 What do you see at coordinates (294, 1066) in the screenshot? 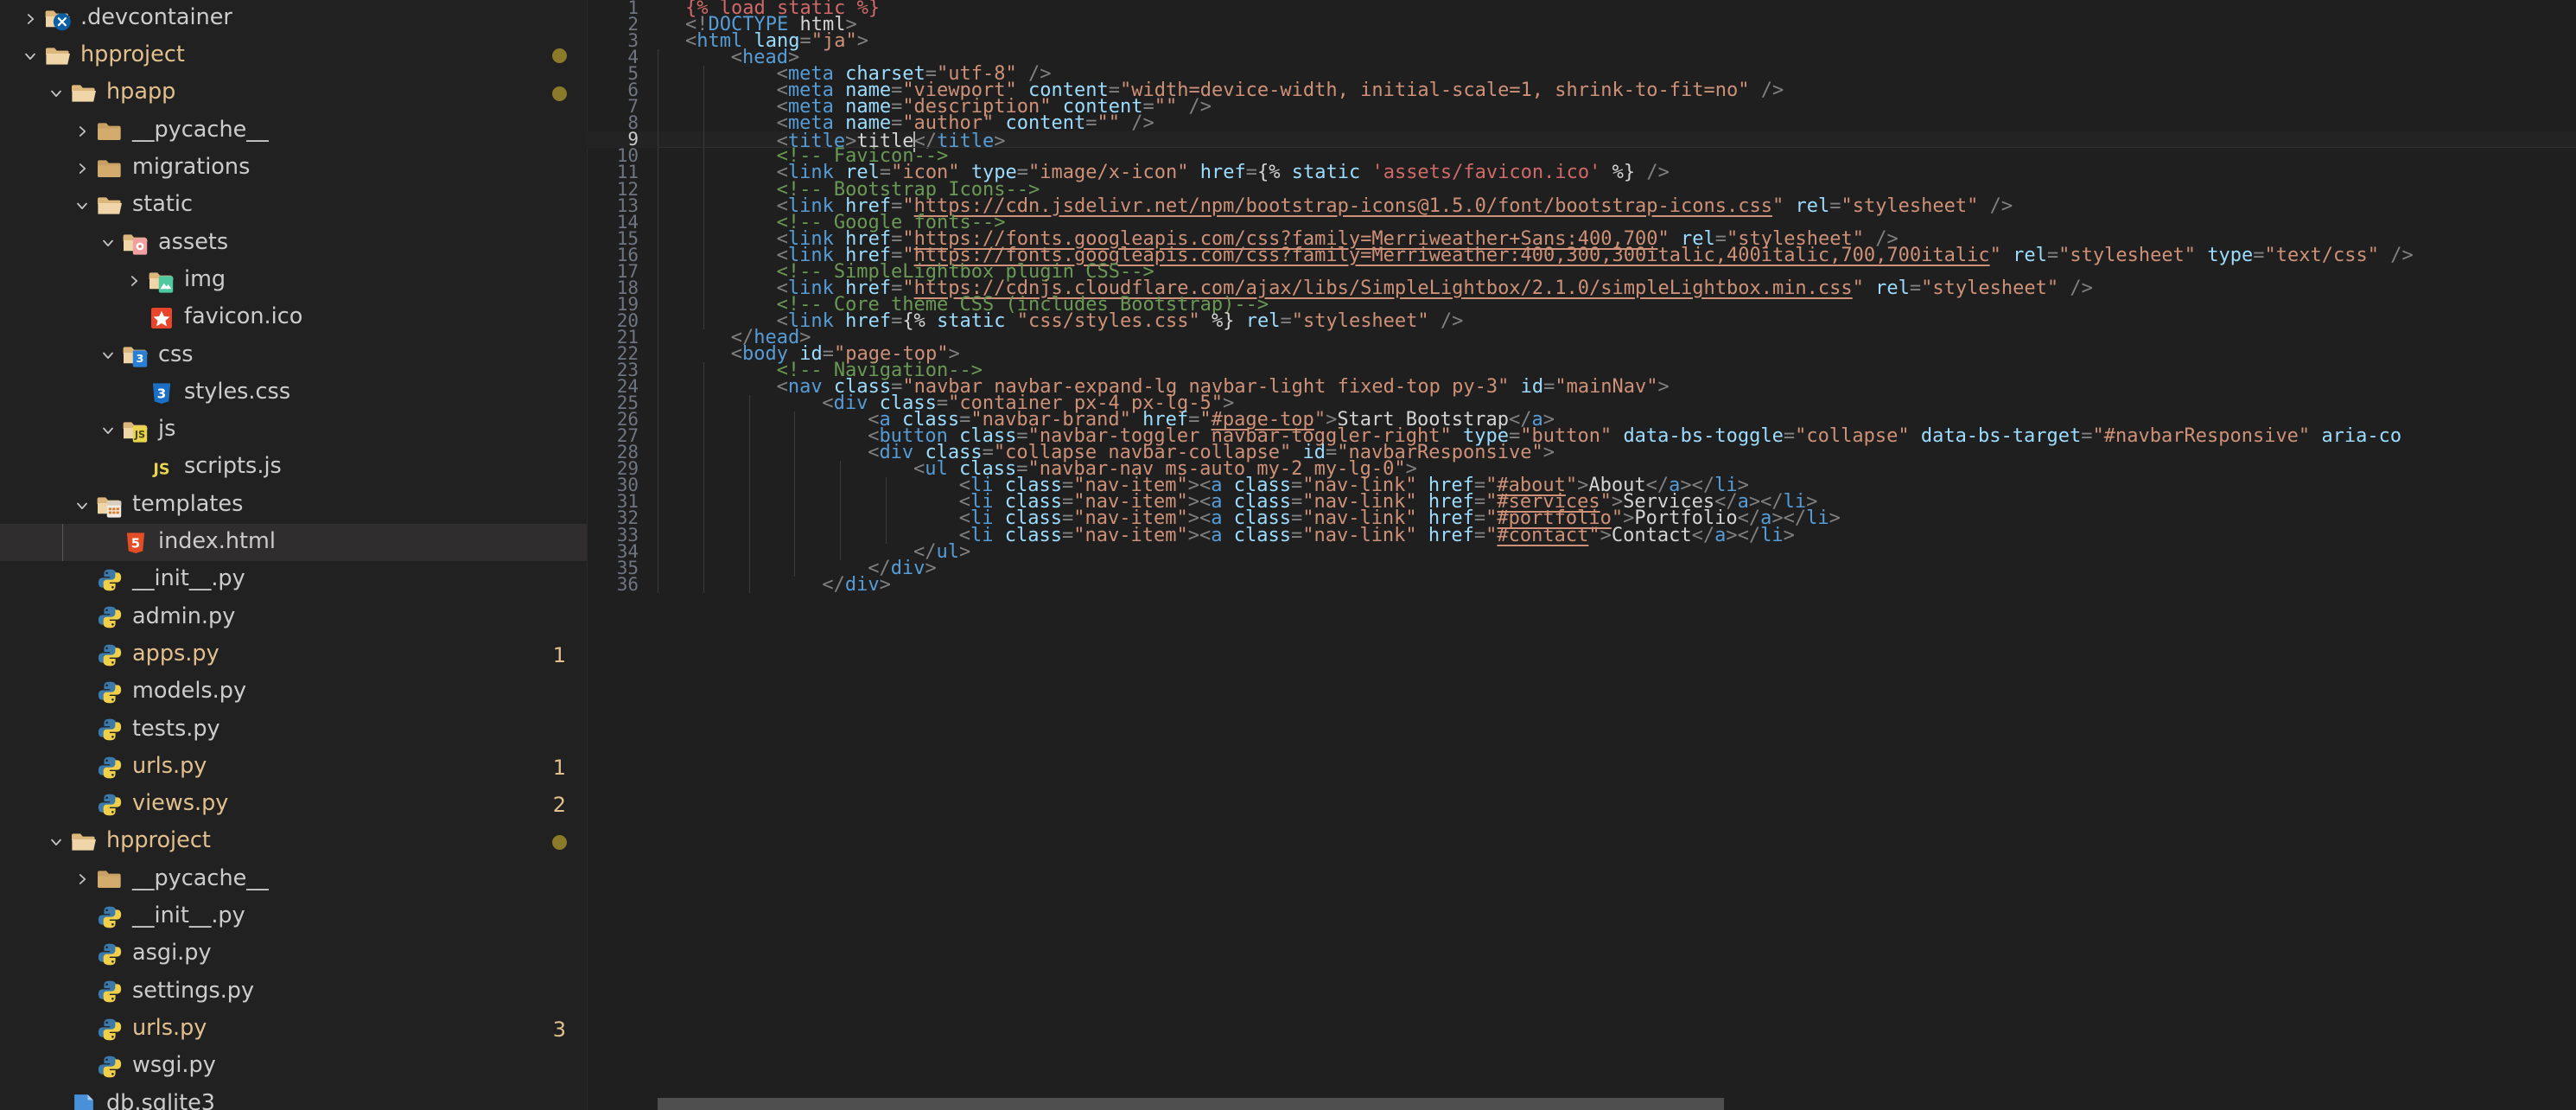
I see `tree-item: wsgi.py` at bounding box center [294, 1066].